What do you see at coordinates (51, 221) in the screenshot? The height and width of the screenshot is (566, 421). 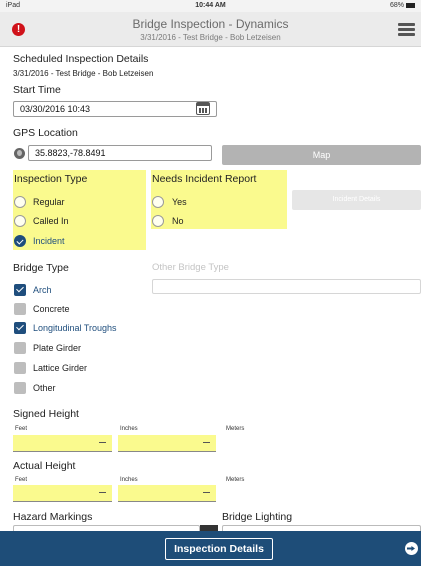 I see `radio-called-in-label: Called In` at bounding box center [51, 221].